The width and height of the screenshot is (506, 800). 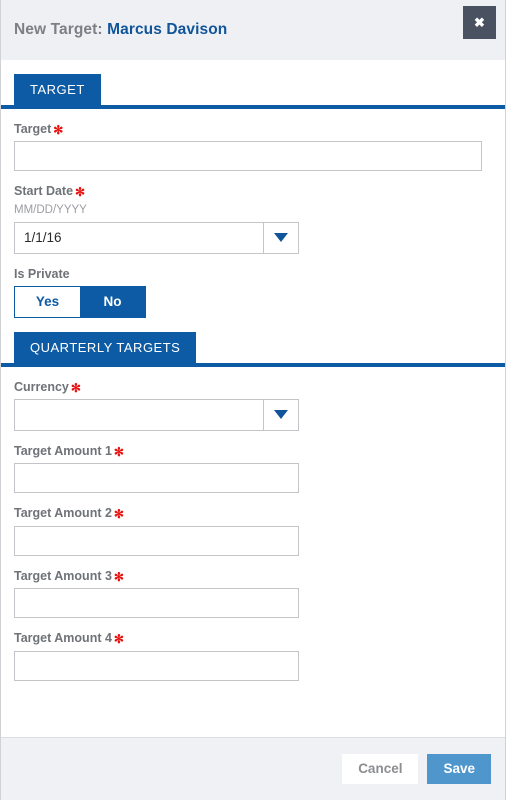 I want to click on start-date-format-hint: MM/DD/YYYY, so click(x=50, y=209).